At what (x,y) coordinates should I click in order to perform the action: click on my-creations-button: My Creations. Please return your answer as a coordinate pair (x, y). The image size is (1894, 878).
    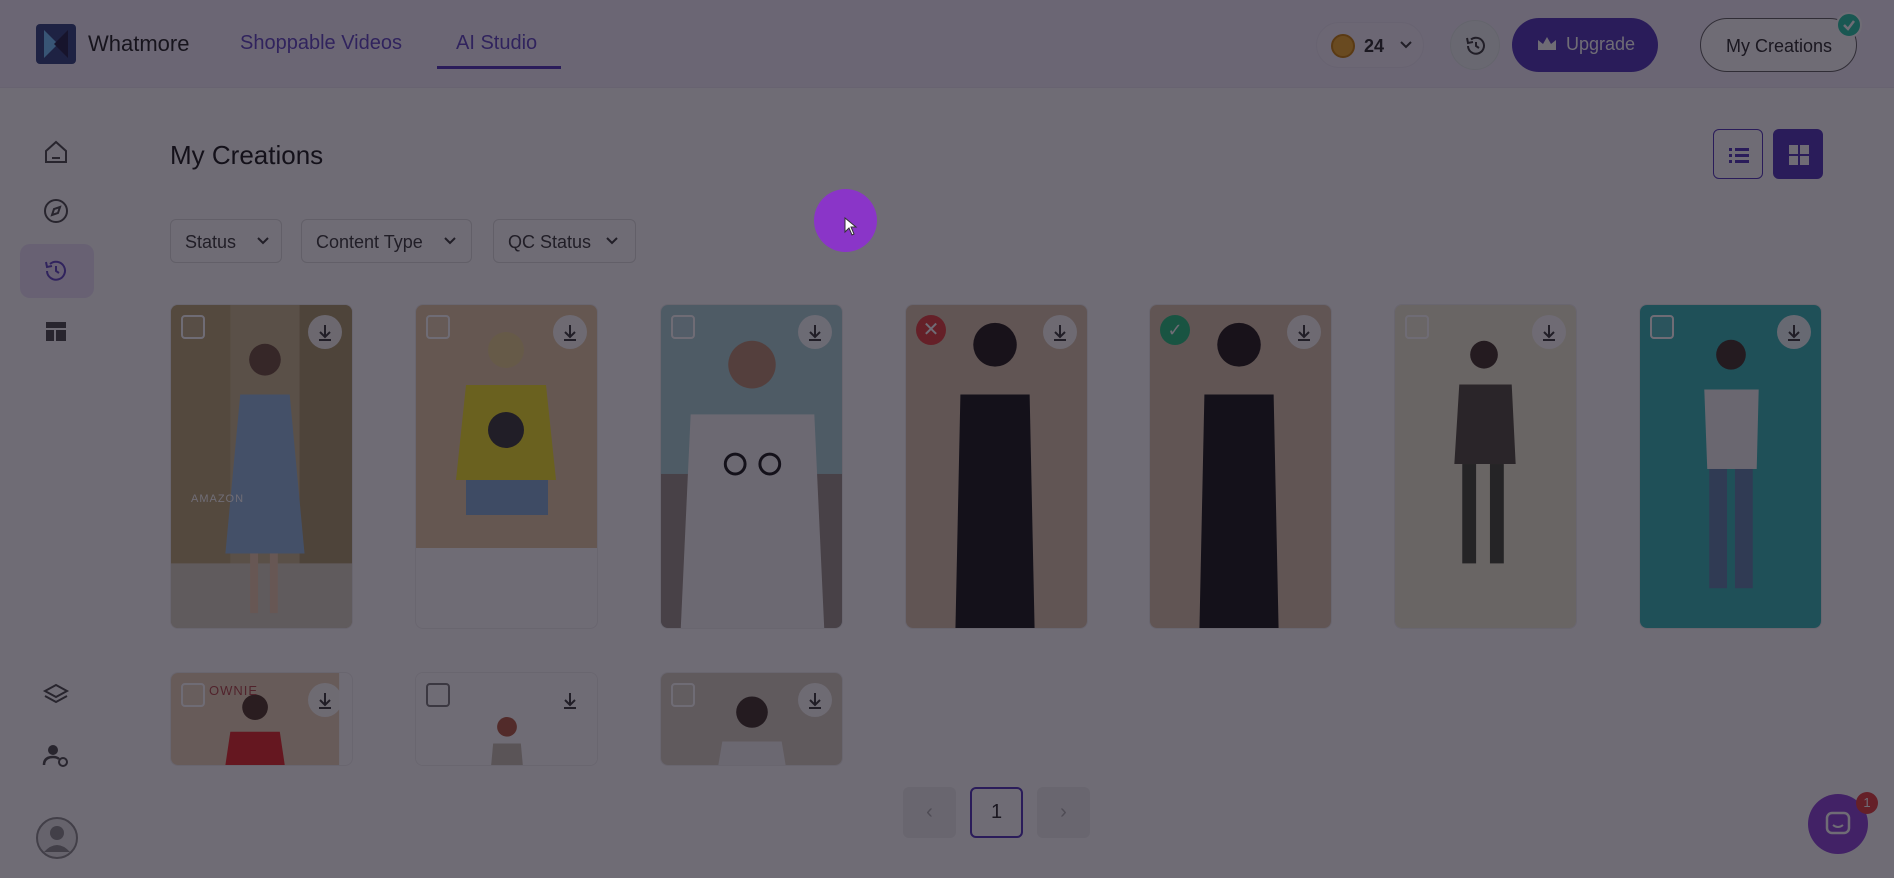
    Looking at the image, I should click on (1778, 45).